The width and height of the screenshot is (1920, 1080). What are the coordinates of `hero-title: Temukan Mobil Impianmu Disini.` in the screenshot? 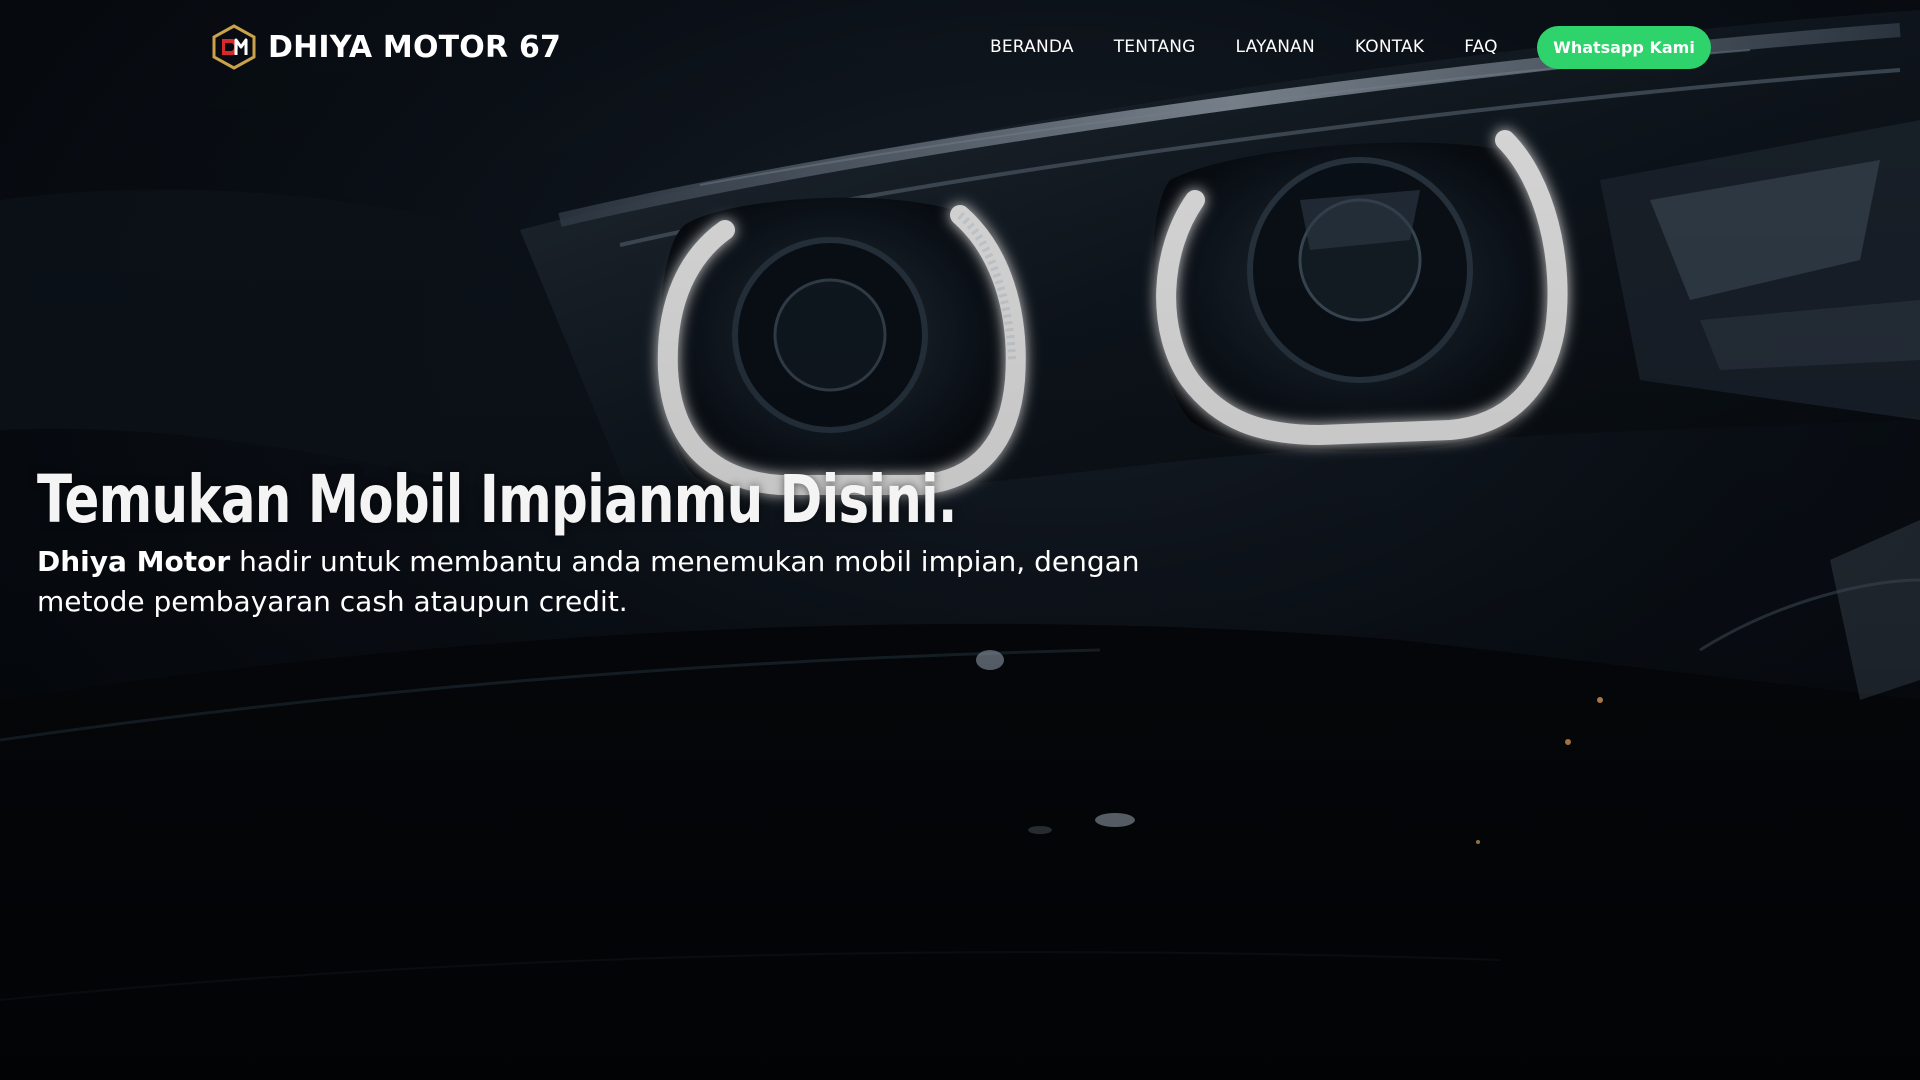 It's located at (497, 499).